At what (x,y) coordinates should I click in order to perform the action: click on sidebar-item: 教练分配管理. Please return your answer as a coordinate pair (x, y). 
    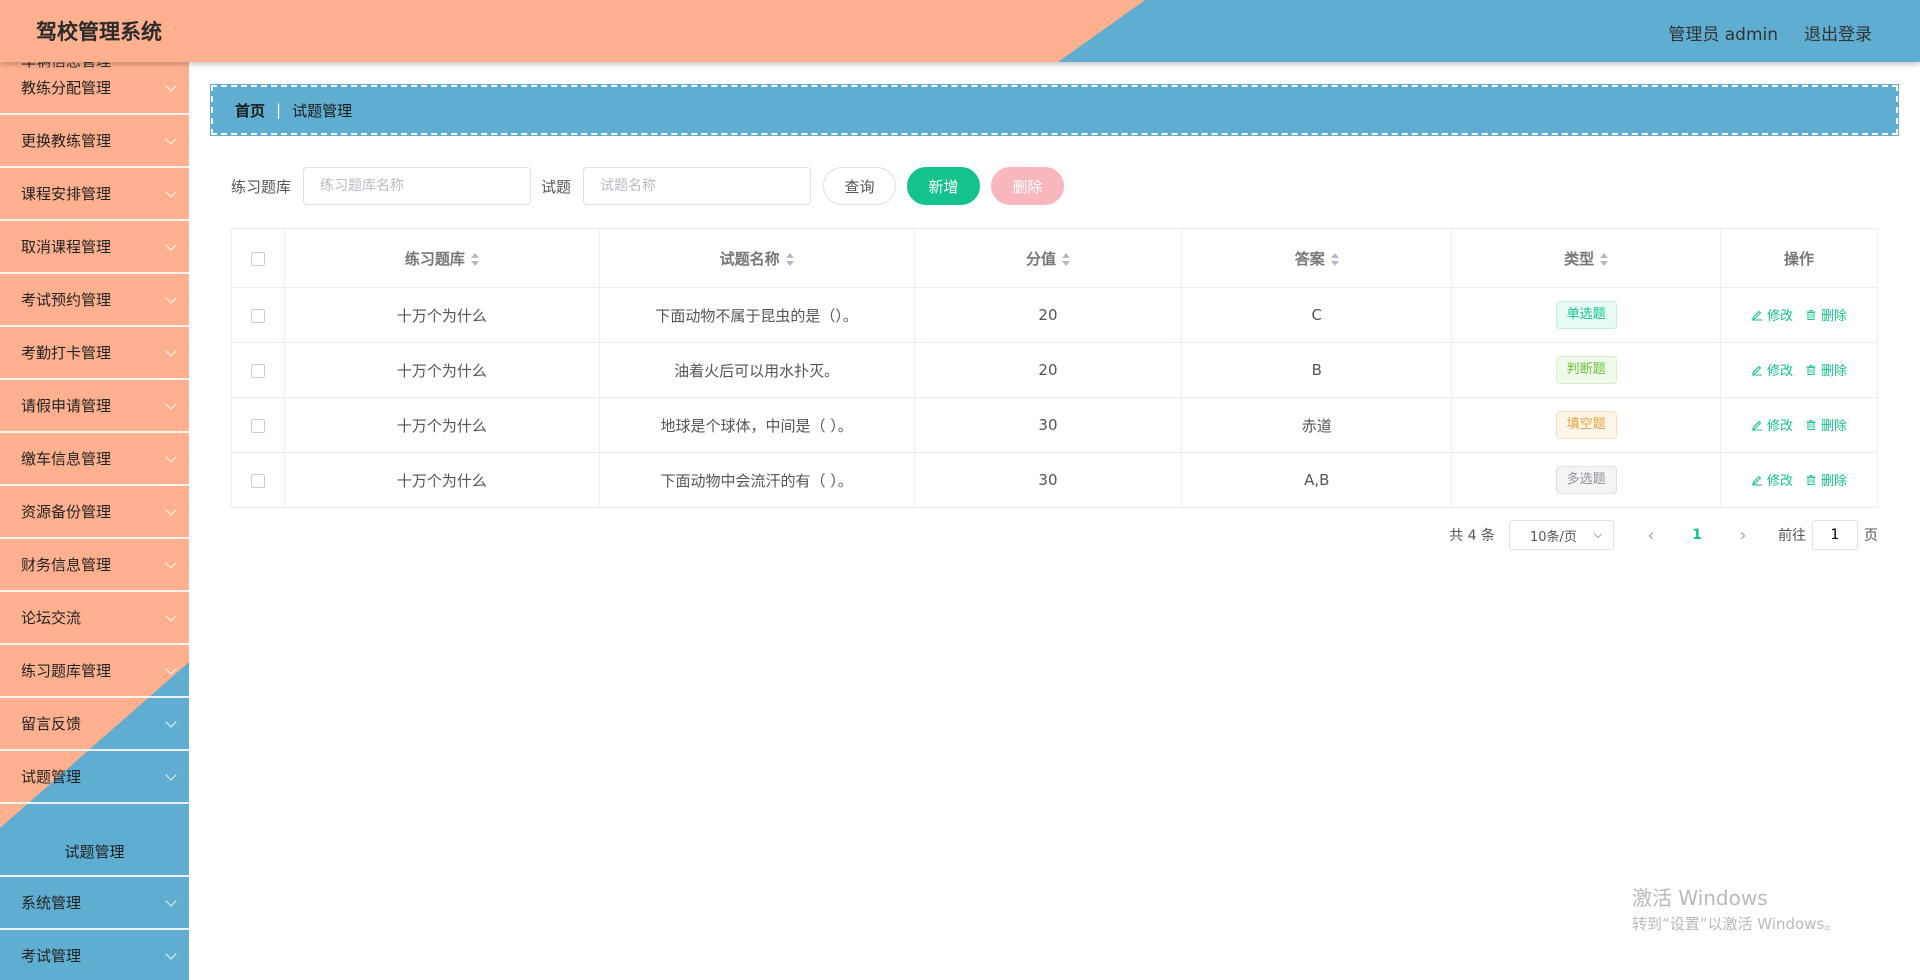
    Looking at the image, I should click on (94, 88).